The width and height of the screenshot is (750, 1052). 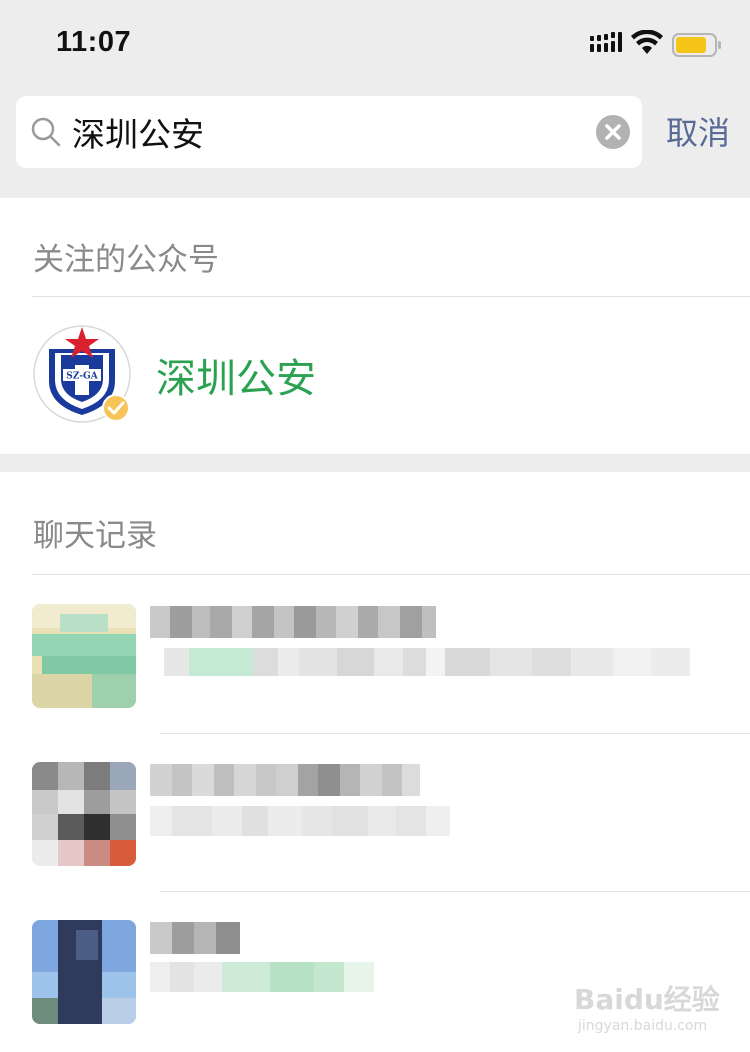 I want to click on clear-search-icon, so click(x=613, y=132).